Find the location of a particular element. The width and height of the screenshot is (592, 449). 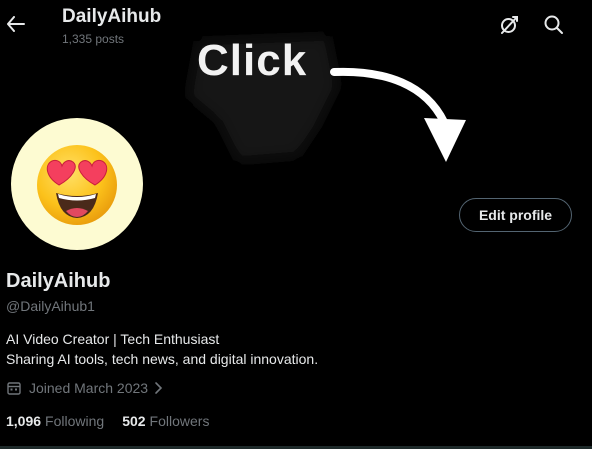

grok-icon is located at coordinates (509, 25).